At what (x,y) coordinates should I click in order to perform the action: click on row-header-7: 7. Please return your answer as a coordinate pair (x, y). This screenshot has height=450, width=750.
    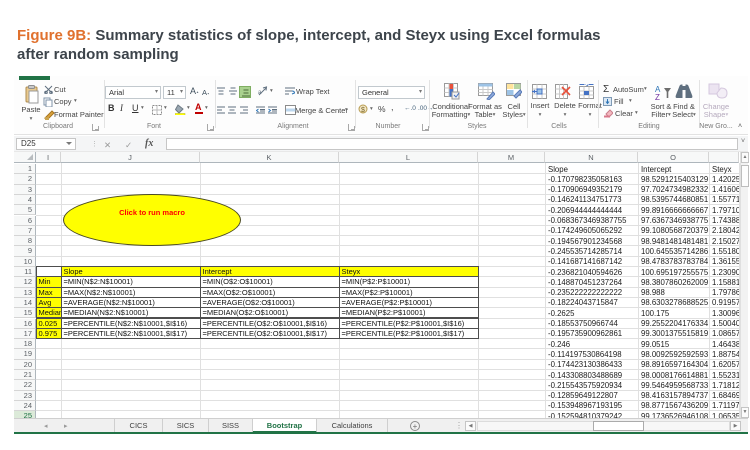
    Looking at the image, I should click on (25, 231).